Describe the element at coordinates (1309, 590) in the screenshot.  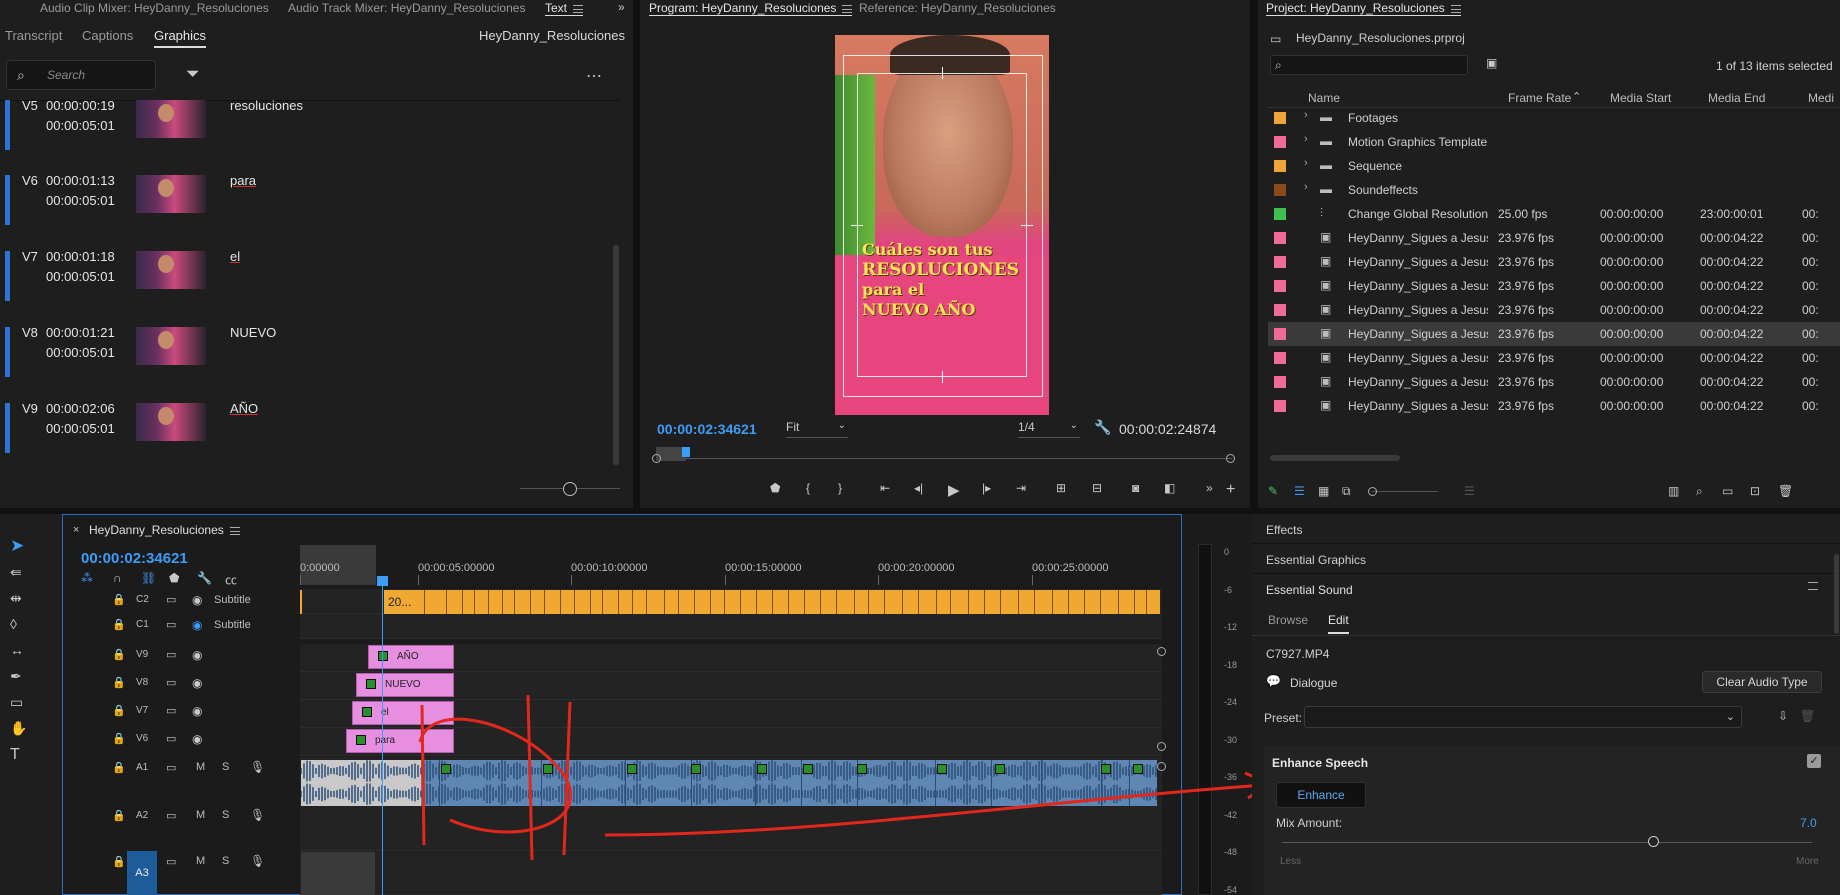
I see `section-essential-sound: Essential Sound` at that location.